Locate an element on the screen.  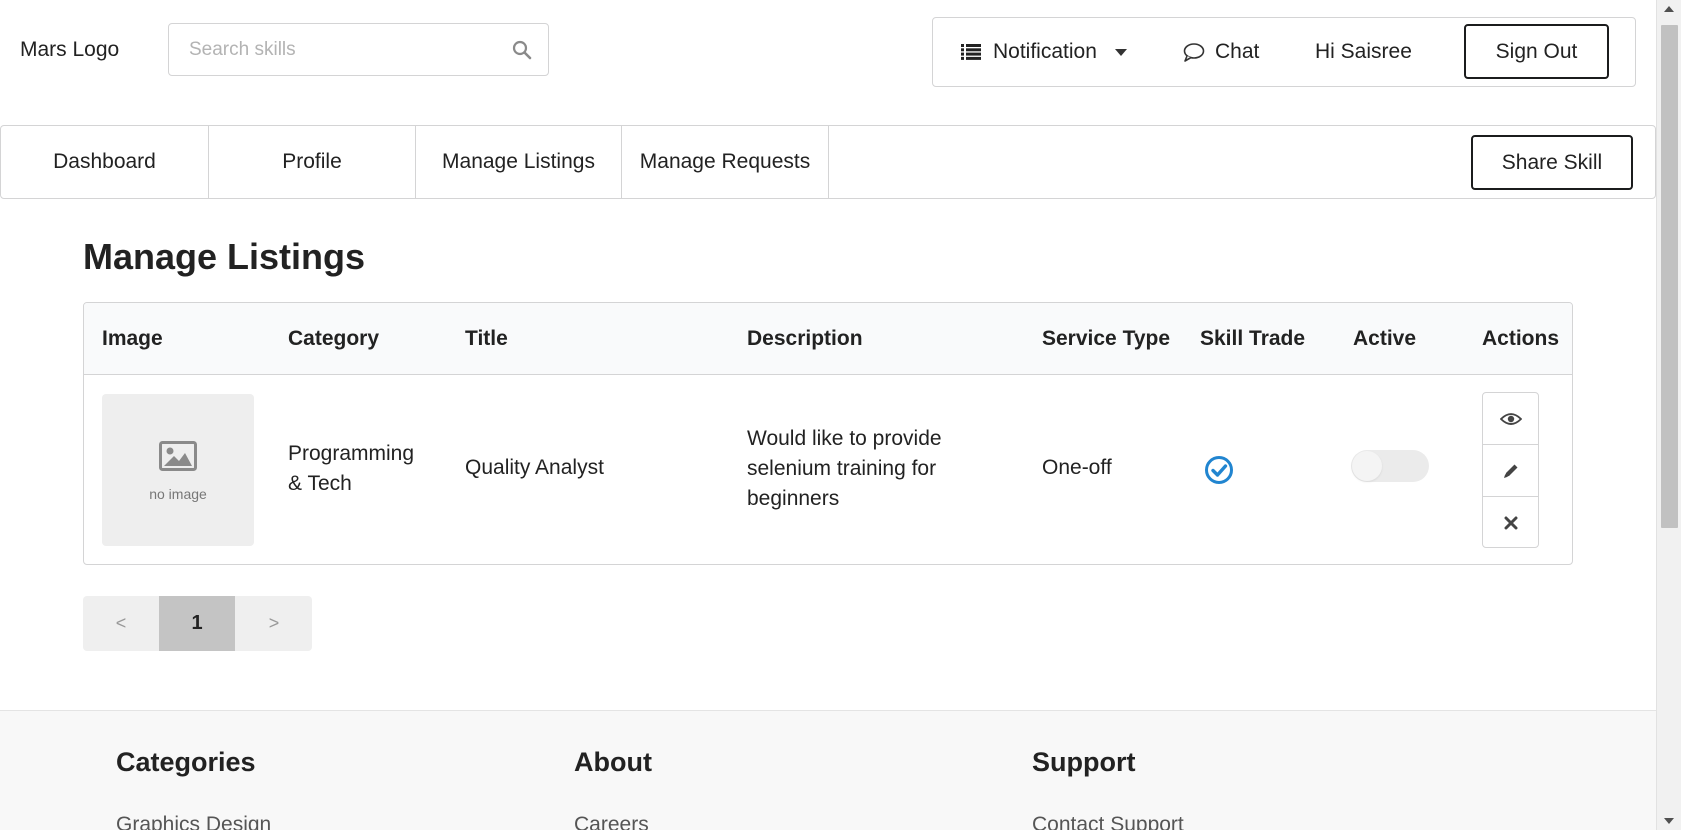
page-1-button: 1 is located at coordinates (197, 623).